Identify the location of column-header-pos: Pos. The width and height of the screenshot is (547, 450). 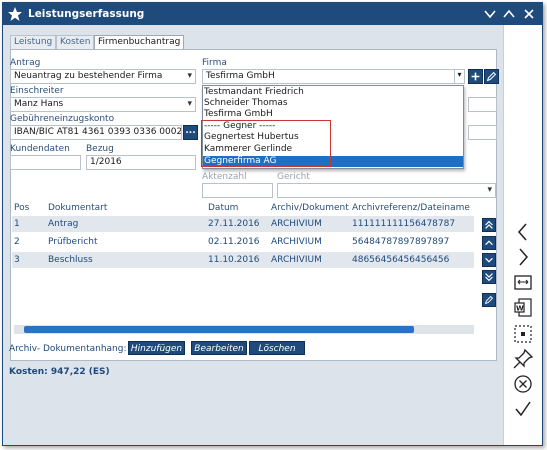
(22, 208).